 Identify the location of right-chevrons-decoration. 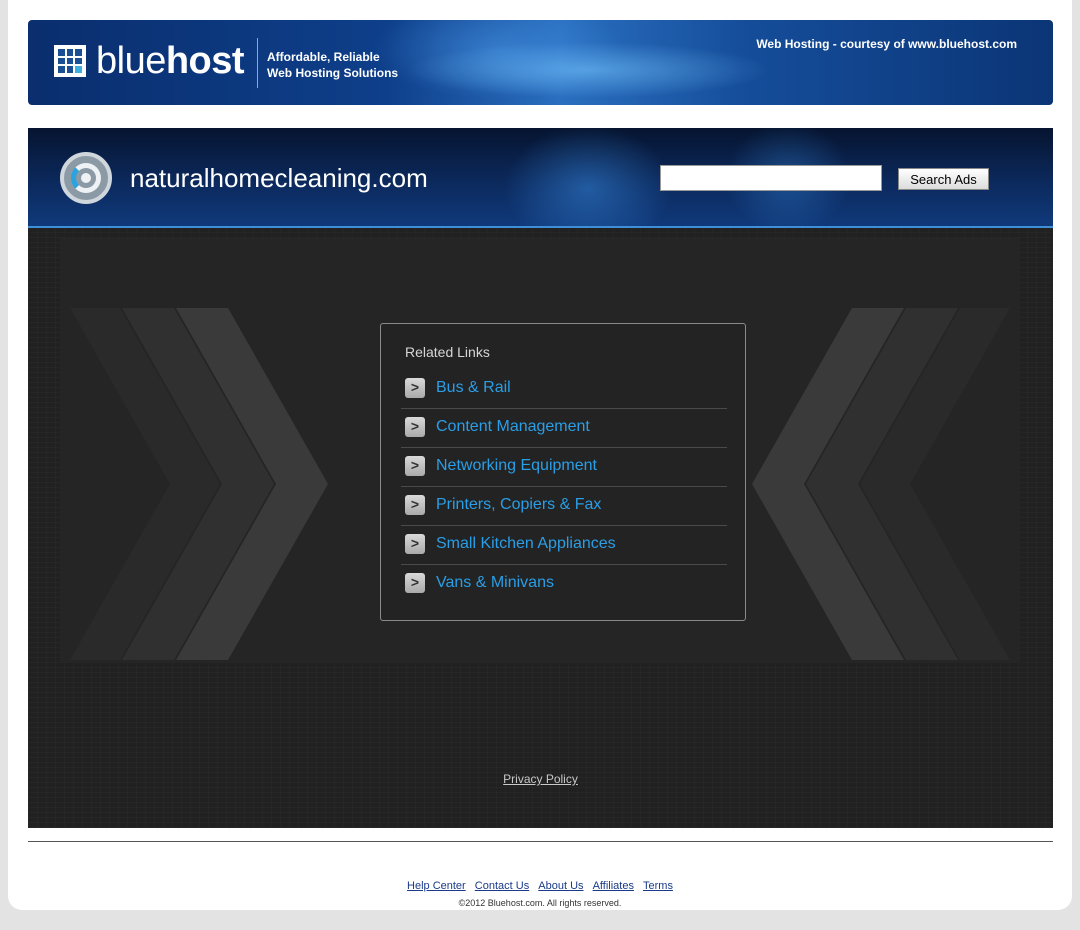
(881, 484).